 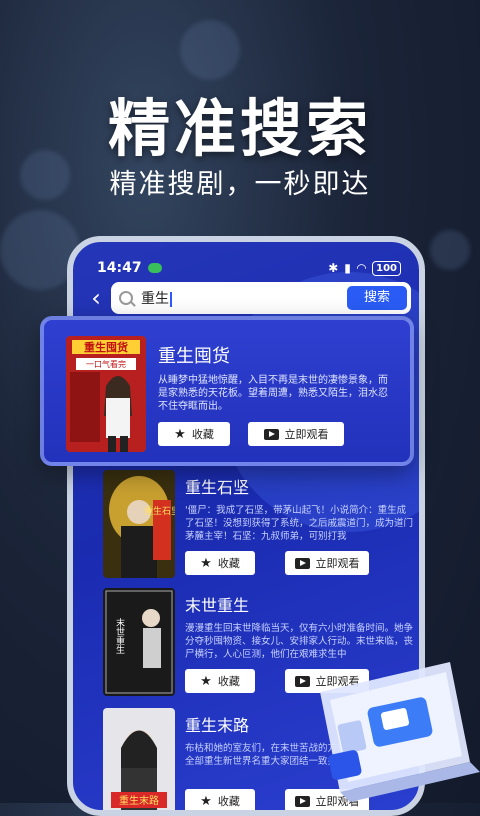 What do you see at coordinates (239, 128) in the screenshot?
I see `hero-title: 精准搜索` at bounding box center [239, 128].